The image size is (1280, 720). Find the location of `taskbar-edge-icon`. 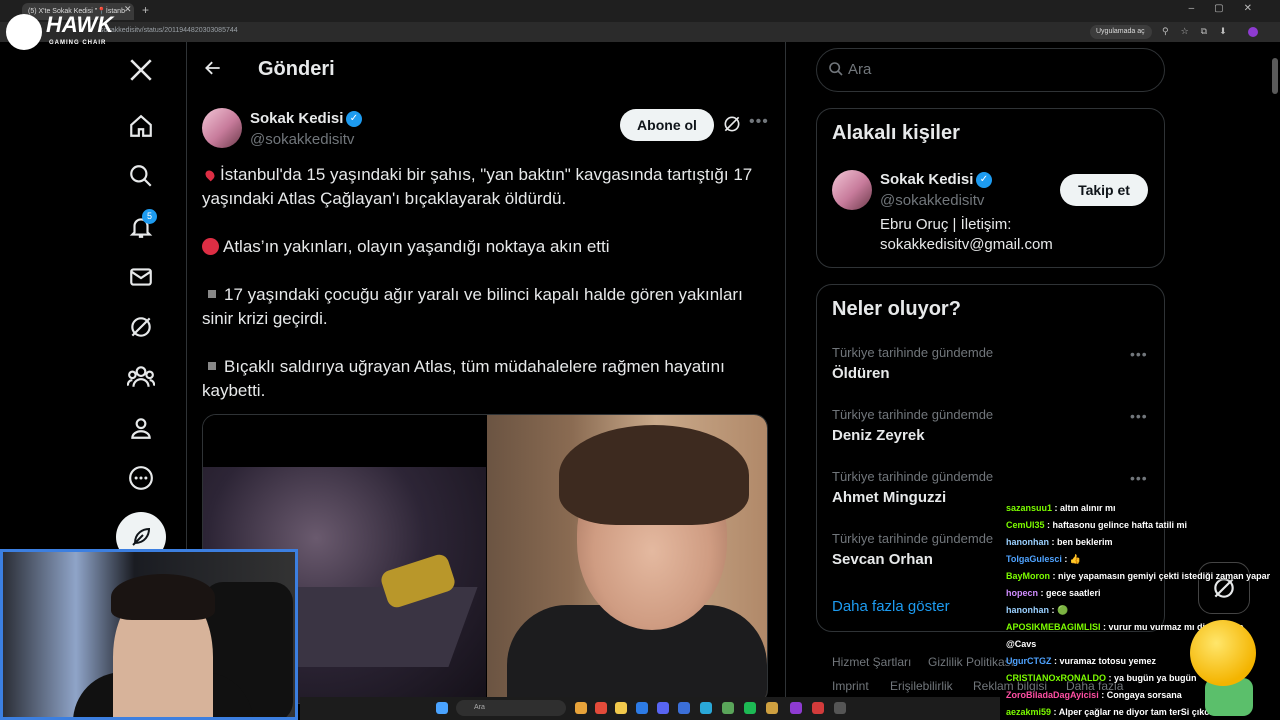

taskbar-edge-icon is located at coordinates (642, 708).